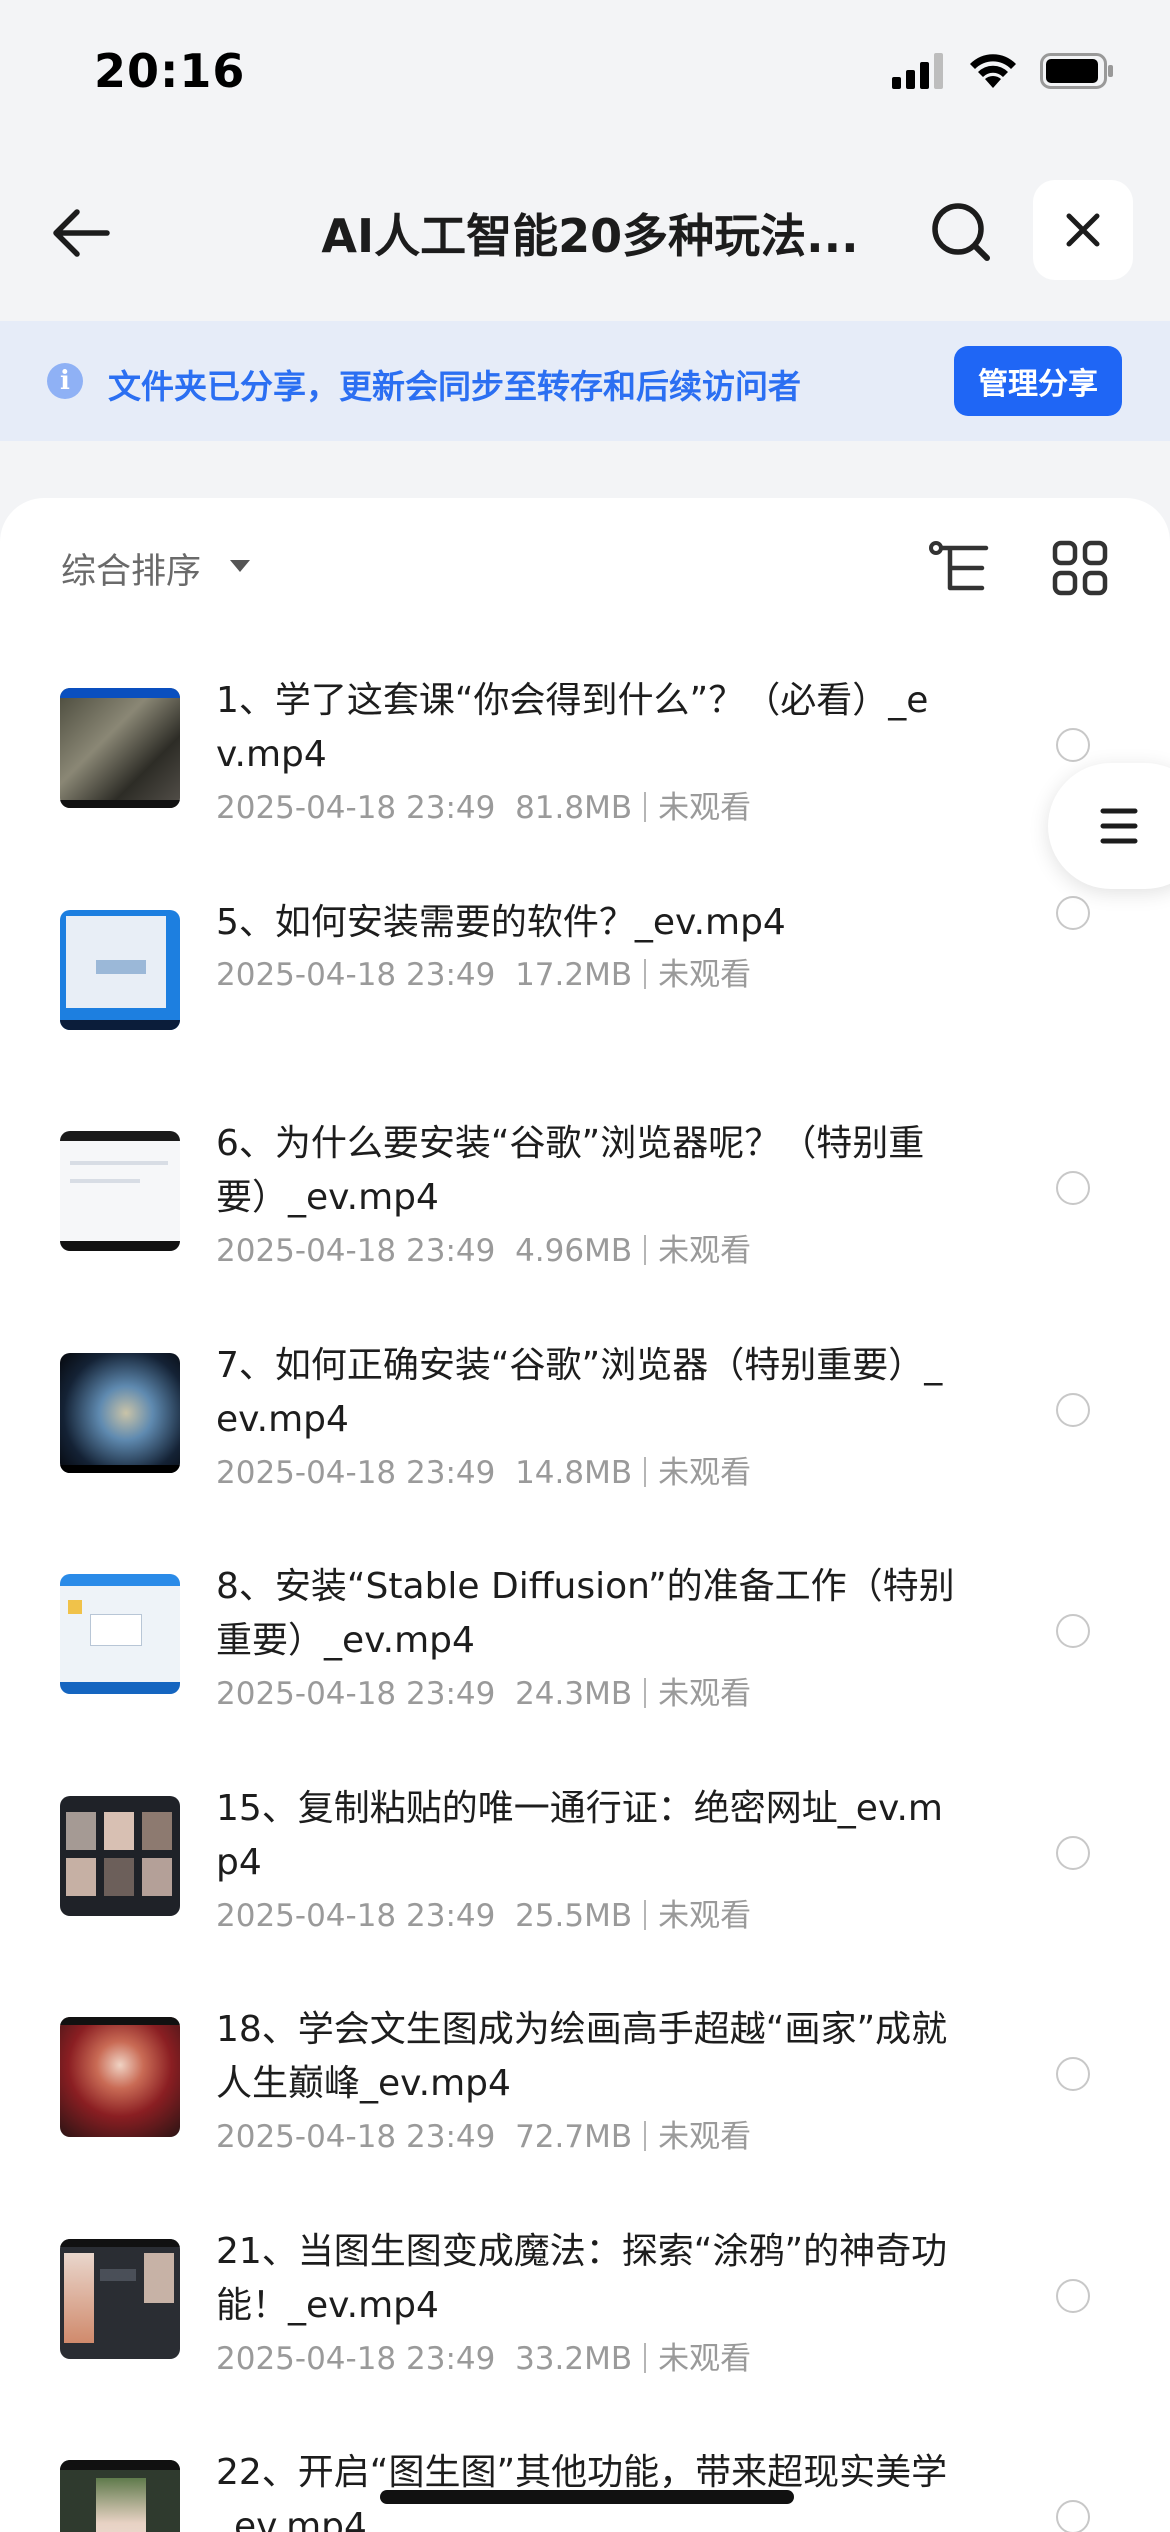 The width and height of the screenshot is (1170, 2532). I want to click on close-icon, so click(1083, 230).